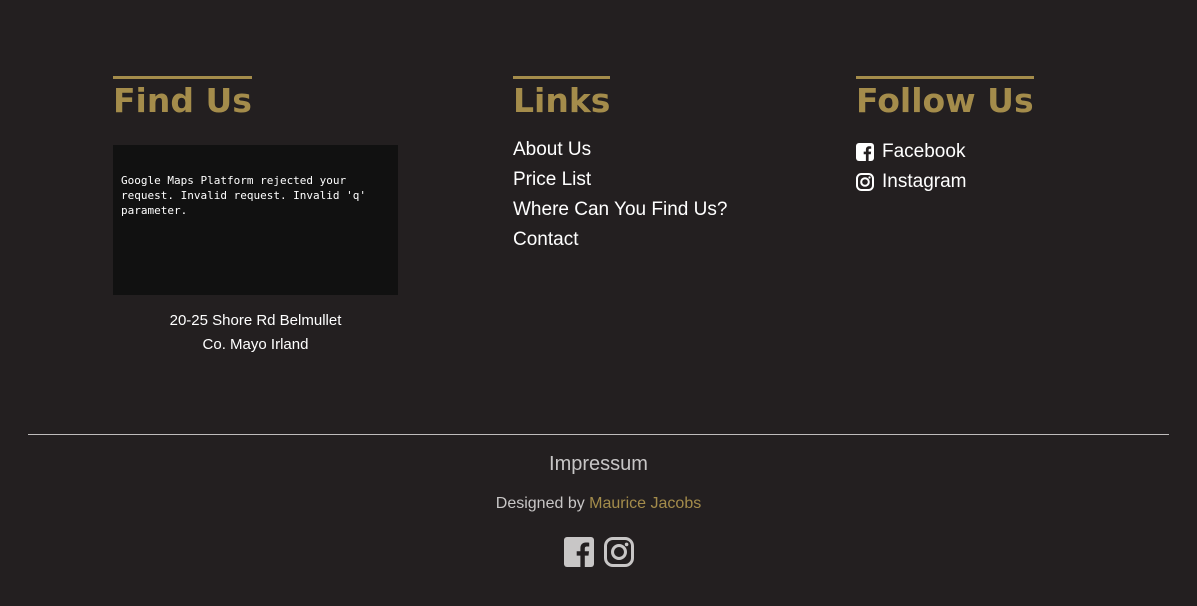 This screenshot has height=606, width=1197. I want to click on link-about-us: About Us, so click(620, 152).